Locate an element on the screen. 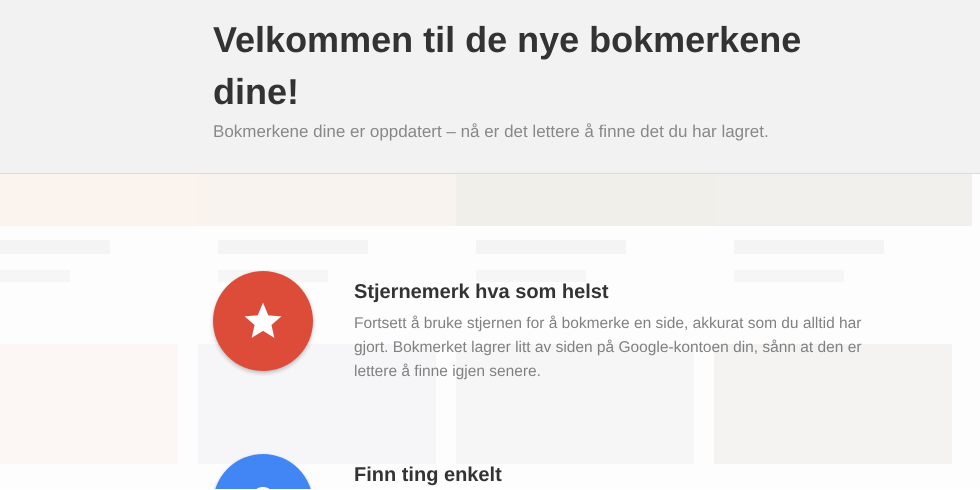  page-subtitle: Bokmerkene dine er oppdatert – nå er det lettere å finne det du har lagret. is located at coordinates (491, 132).